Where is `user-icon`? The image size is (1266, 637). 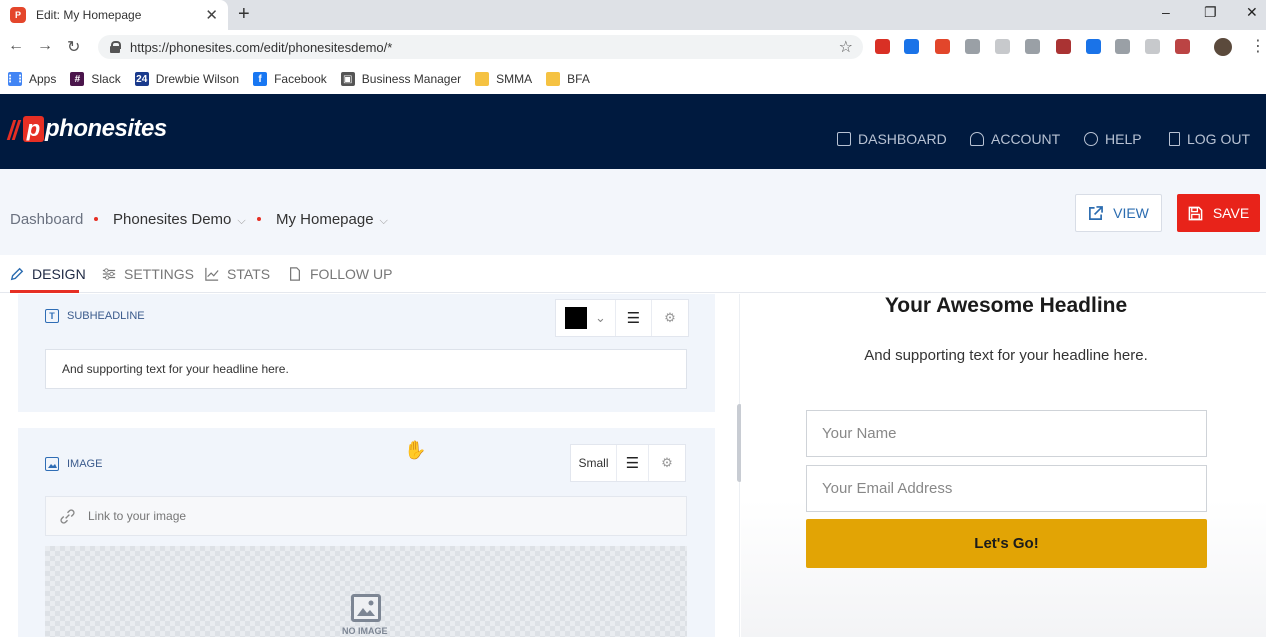
user-icon is located at coordinates (977, 139).